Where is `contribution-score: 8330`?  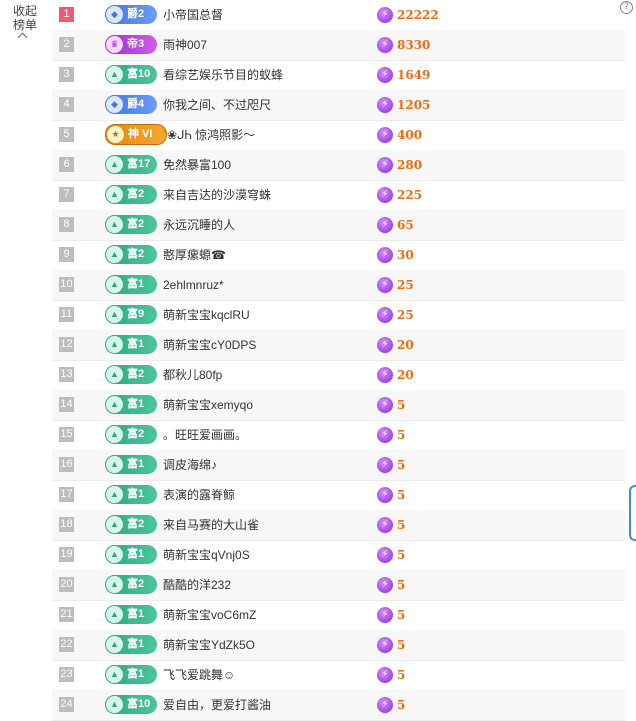
contribution-score: 8330 is located at coordinates (414, 45).